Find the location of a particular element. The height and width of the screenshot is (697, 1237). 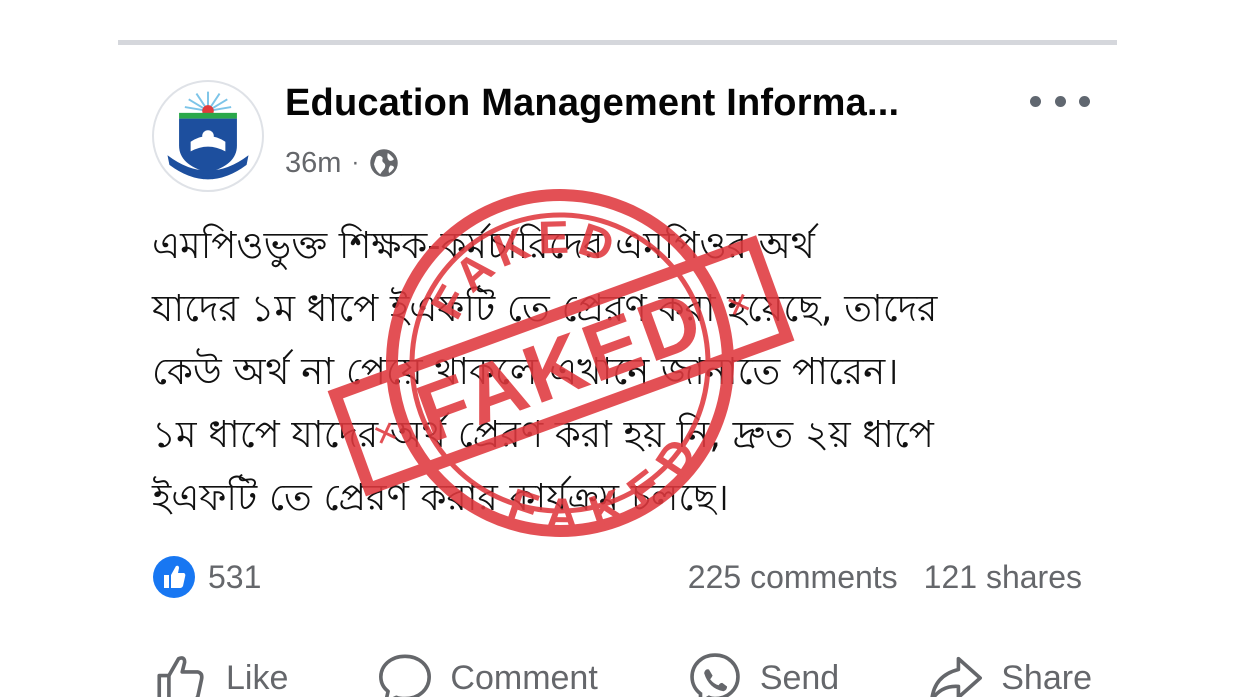

share-button: Share is located at coordinates (1009, 673).